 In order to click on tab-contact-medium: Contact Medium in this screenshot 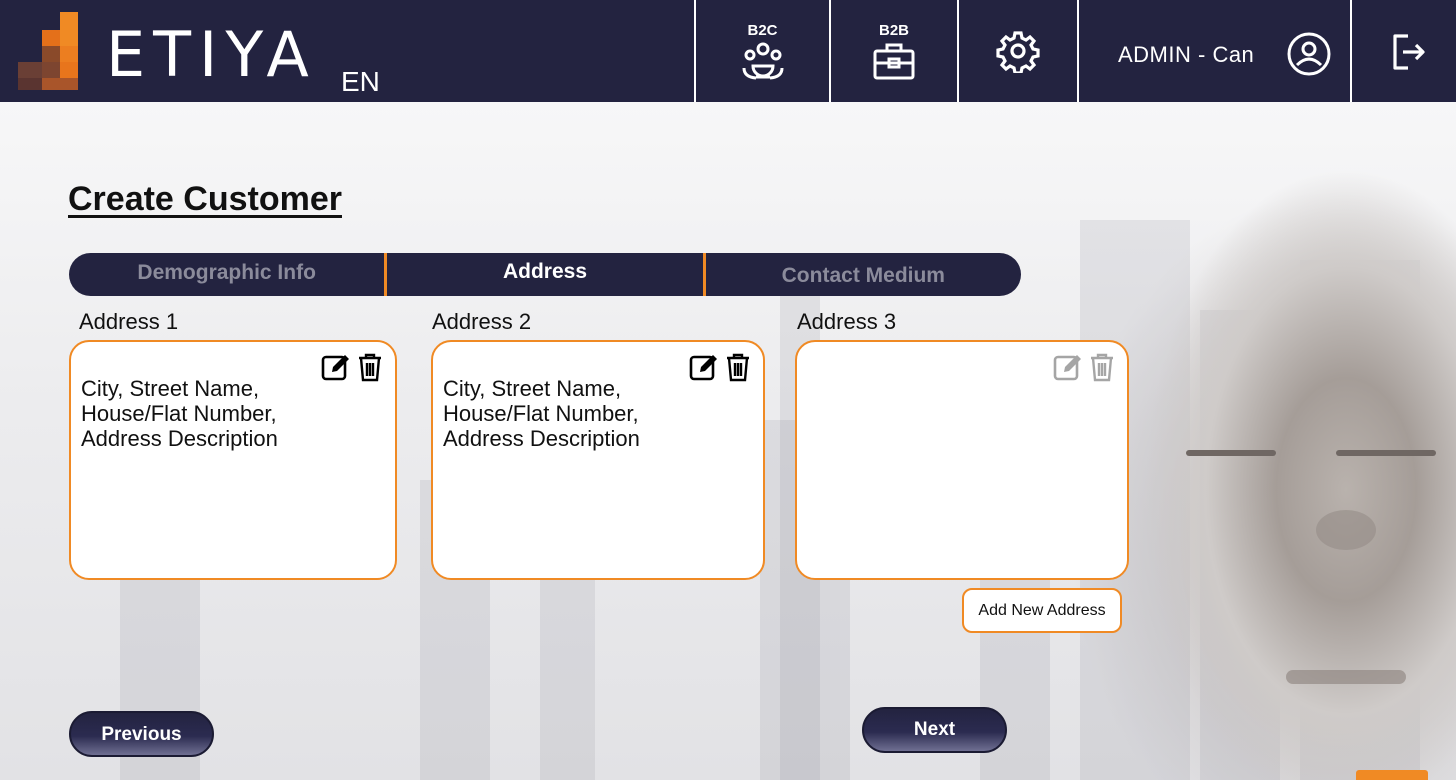, I will do `click(863, 274)`.